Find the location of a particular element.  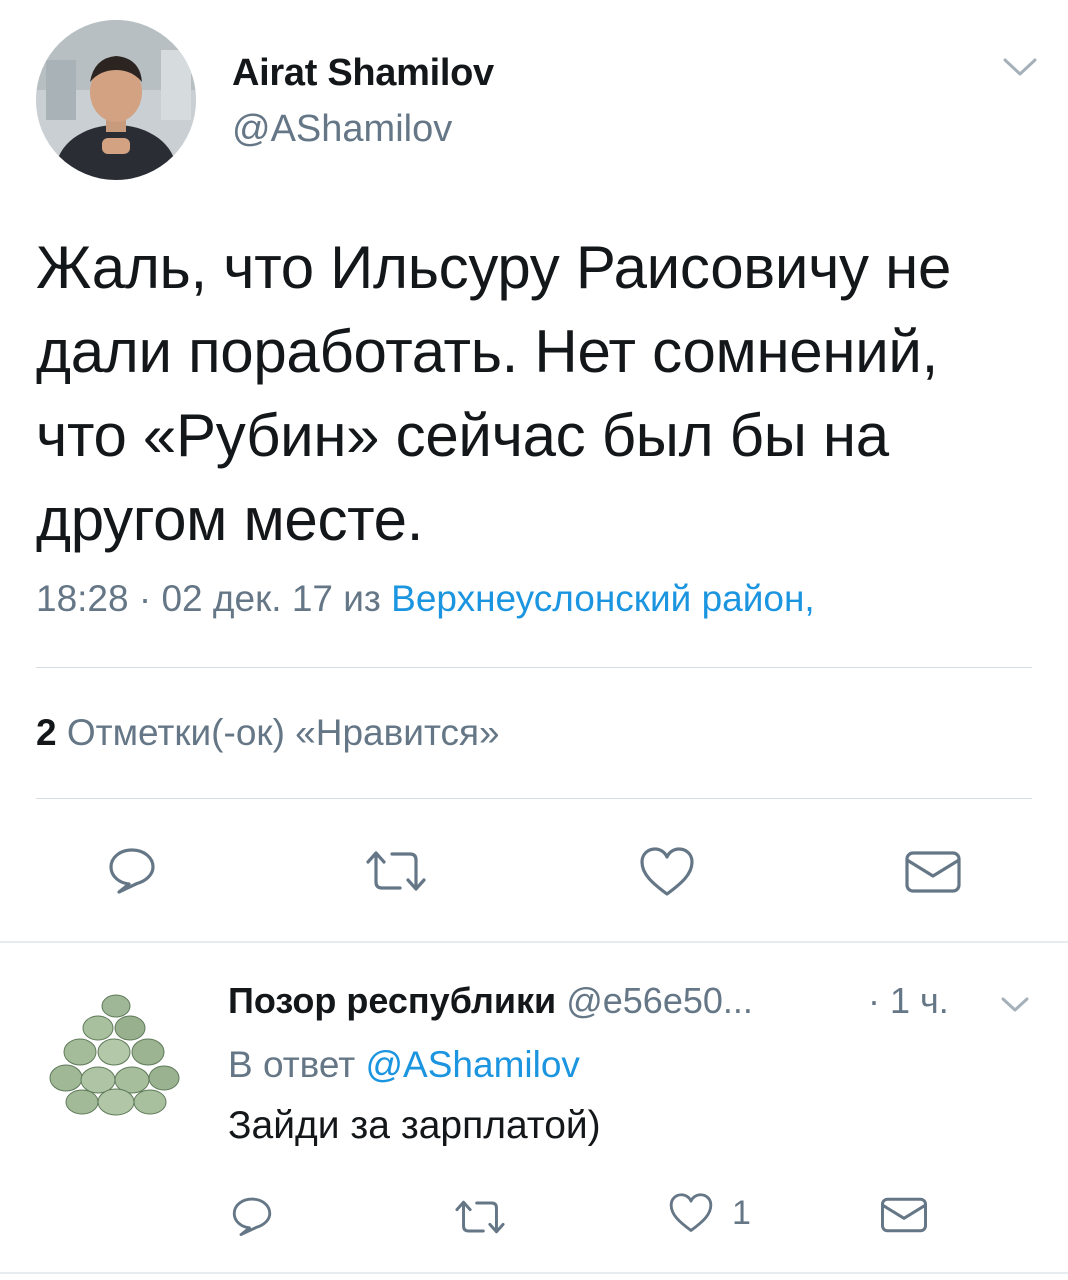

like-button is located at coordinates (667, 872).